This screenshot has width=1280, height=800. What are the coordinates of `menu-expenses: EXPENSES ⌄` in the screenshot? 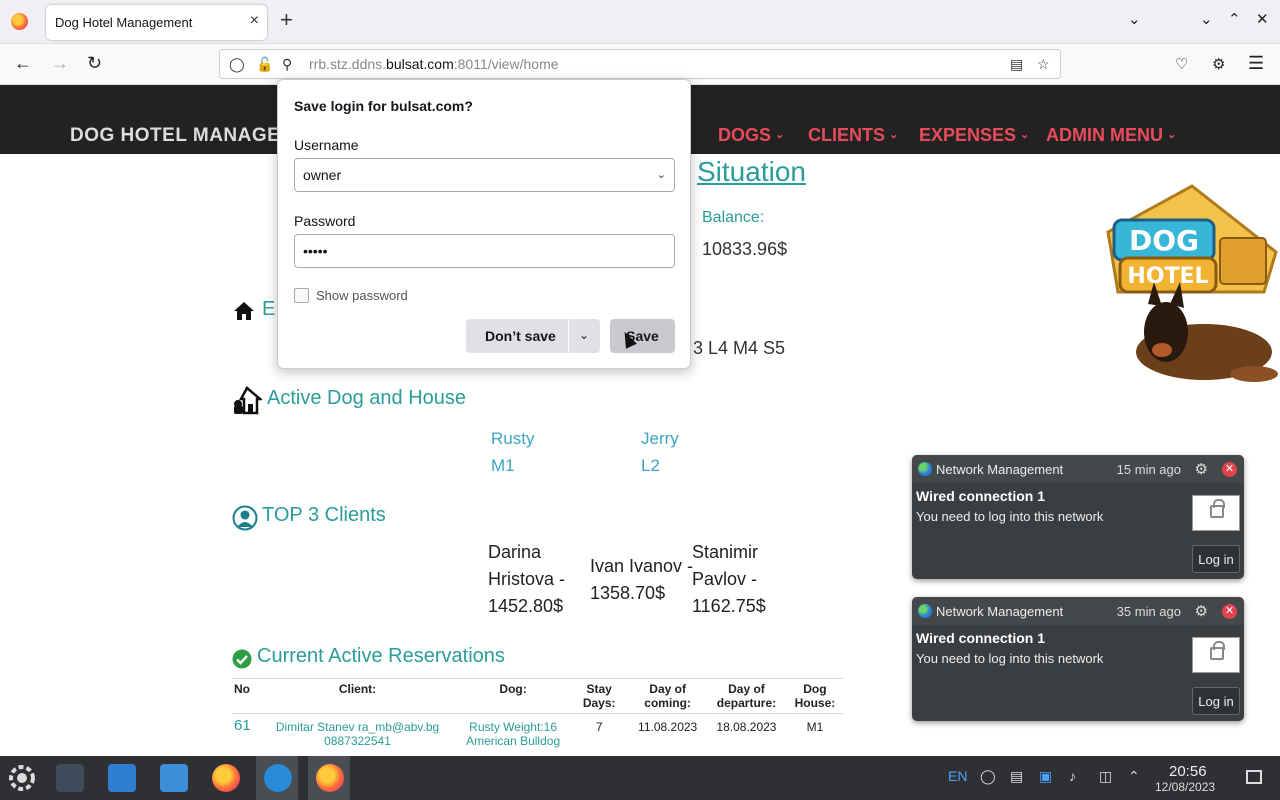 It's located at (974, 135).